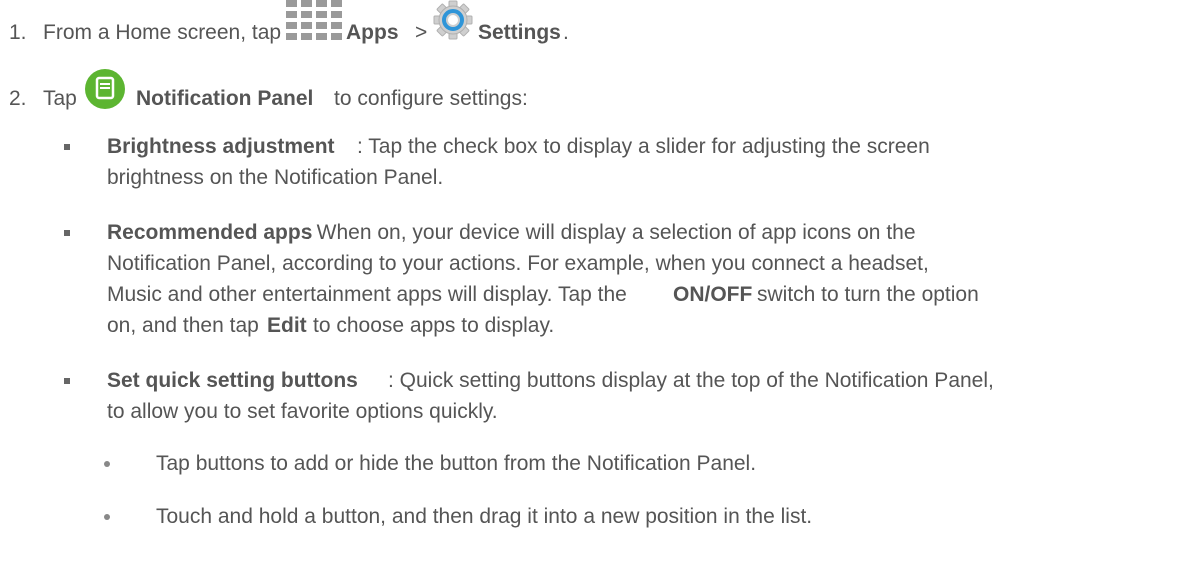  I want to click on step-number: 2., so click(18, 98).